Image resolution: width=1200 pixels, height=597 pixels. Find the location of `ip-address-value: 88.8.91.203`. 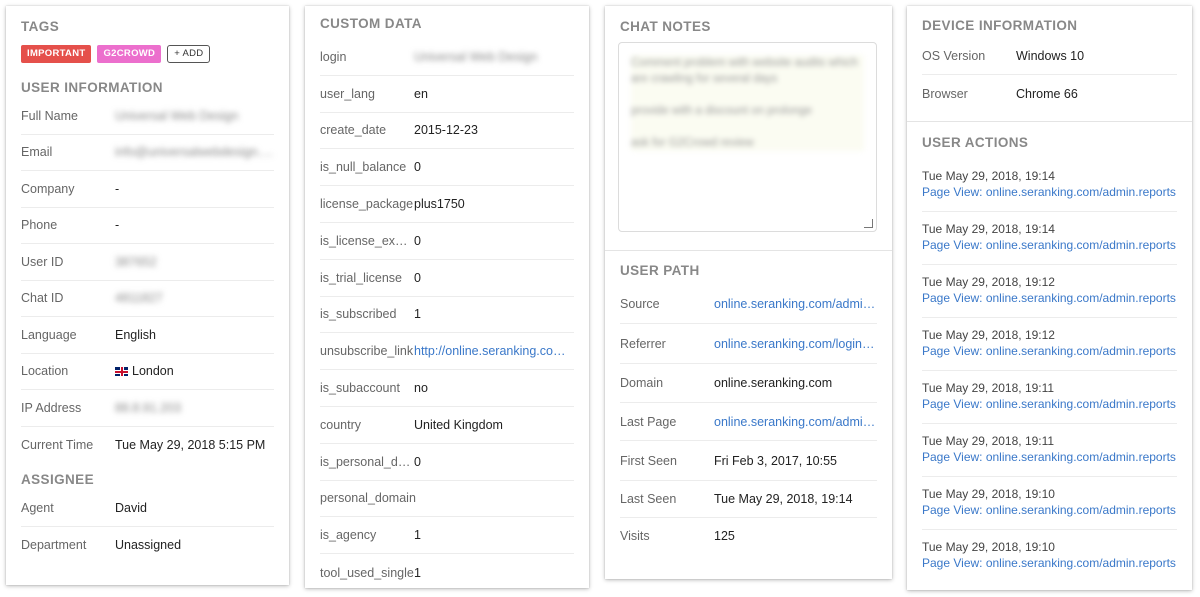

ip-address-value: 88.8.91.203 is located at coordinates (148, 407).